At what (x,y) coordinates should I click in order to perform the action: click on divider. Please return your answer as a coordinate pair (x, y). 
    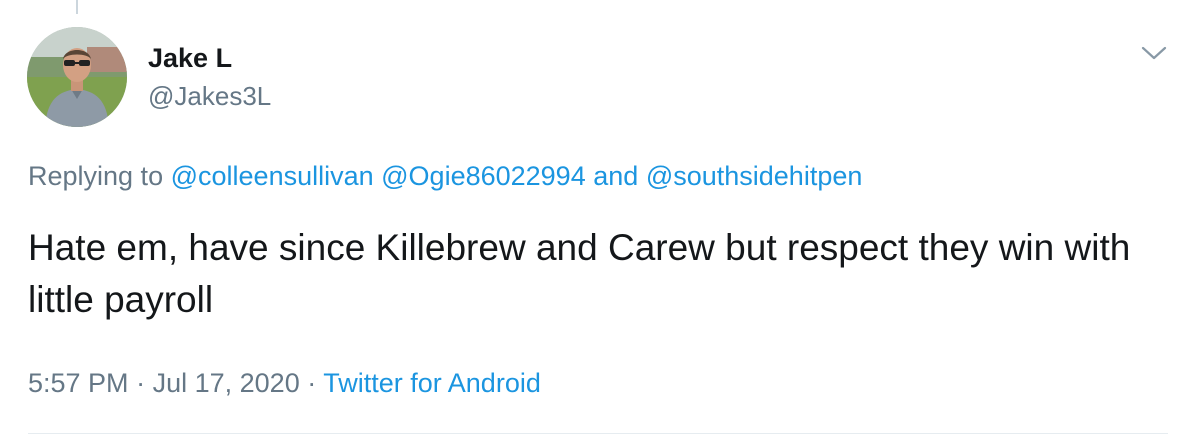
    Looking at the image, I should click on (598, 433).